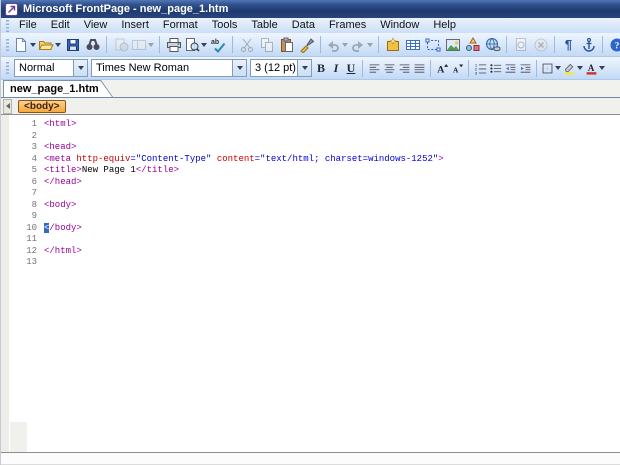 This screenshot has width=620, height=465. I want to click on code-text: </body>, so click(63, 228).